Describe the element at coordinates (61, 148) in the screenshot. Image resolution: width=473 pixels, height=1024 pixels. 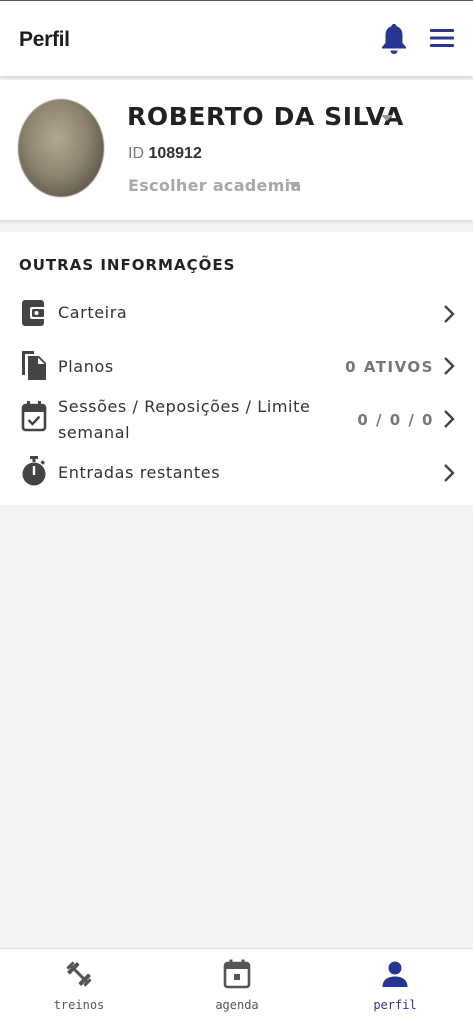
I see `avatar` at that location.